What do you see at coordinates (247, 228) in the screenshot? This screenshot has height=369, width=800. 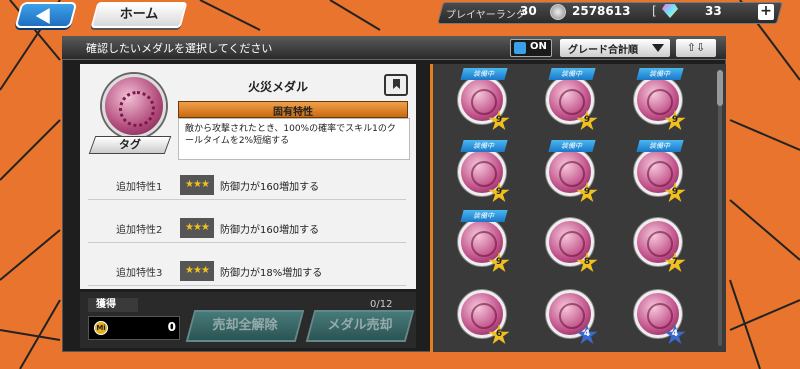 I see `extra-trait-row: 追加特性2 ★★★ 防御力が160増加する` at bounding box center [247, 228].